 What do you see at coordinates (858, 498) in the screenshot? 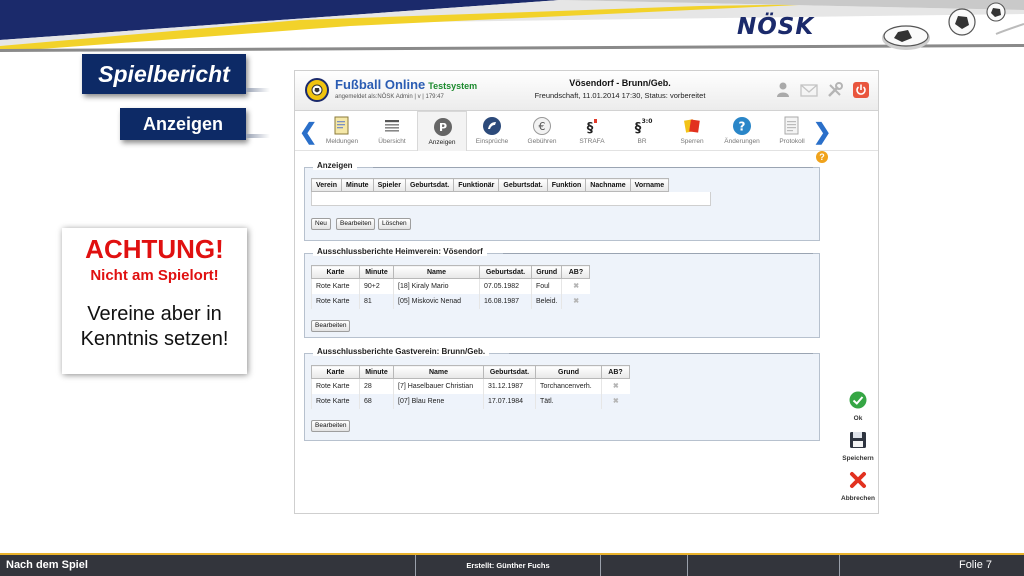
I see `cancel-label: Abbrechen` at bounding box center [858, 498].